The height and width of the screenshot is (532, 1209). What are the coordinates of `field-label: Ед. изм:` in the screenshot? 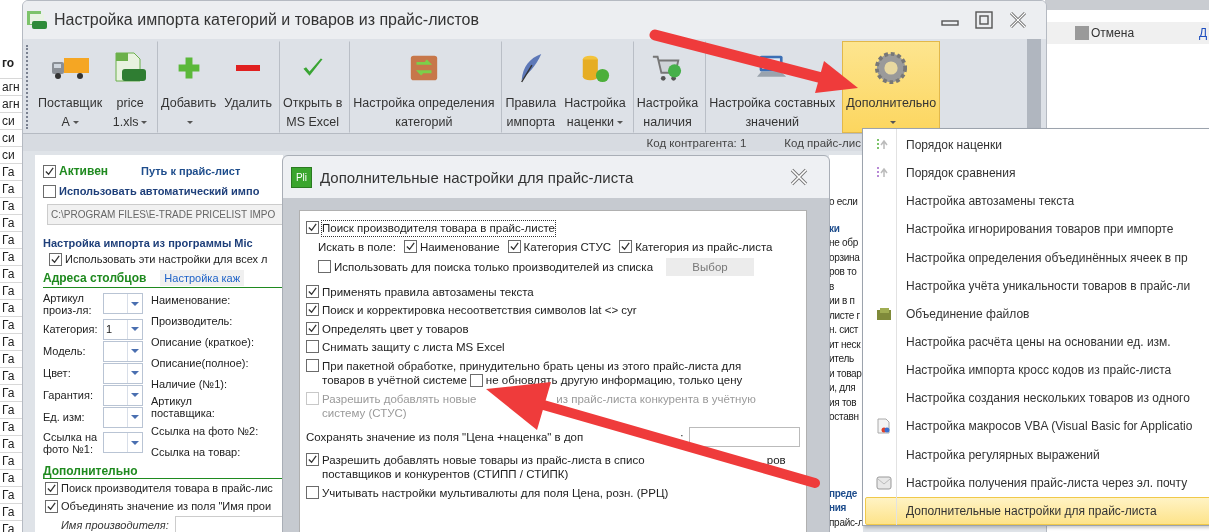 It's located at (64, 417).